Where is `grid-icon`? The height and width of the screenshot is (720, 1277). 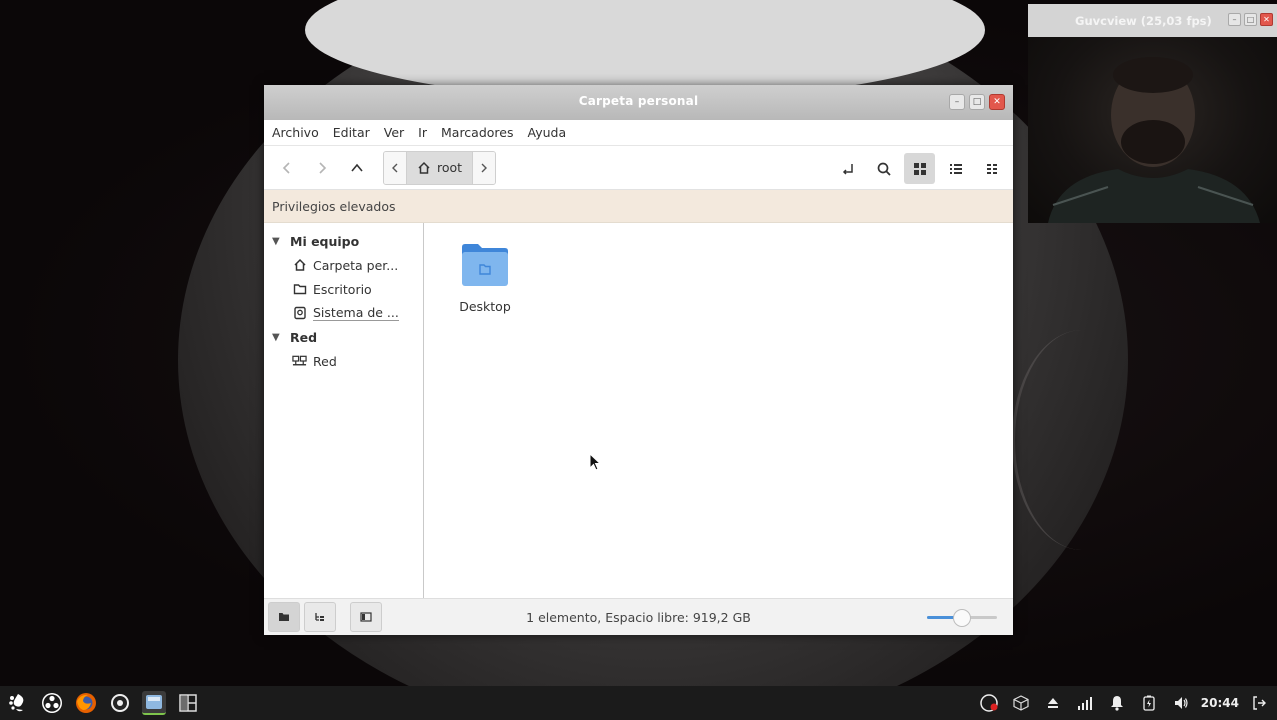 grid-icon is located at coordinates (919, 168).